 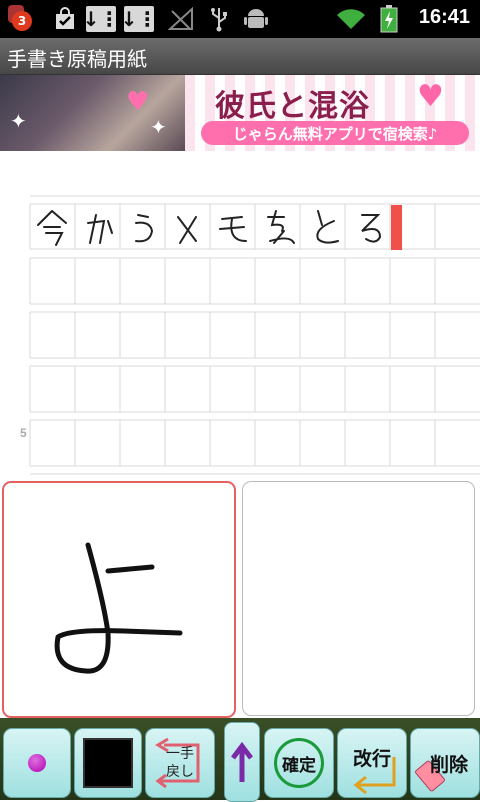 I want to click on newline-button: 改行, so click(x=372, y=763).